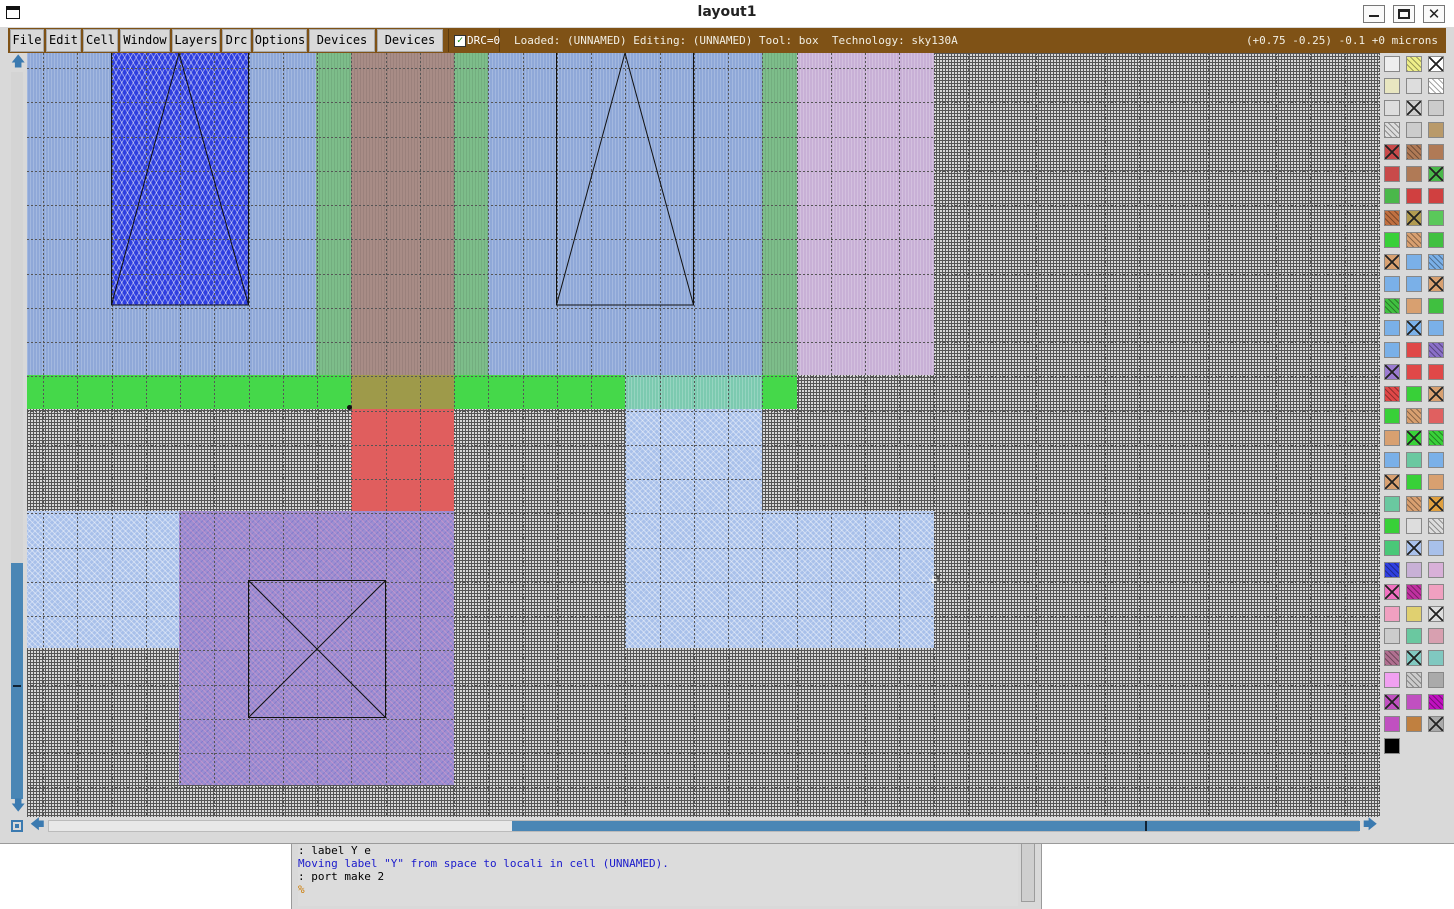 The width and height of the screenshot is (1454, 909). What do you see at coordinates (17, 435) in the screenshot?
I see `vertical-scrollbar: 🡅 🡇` at bounding box center [17, 435].